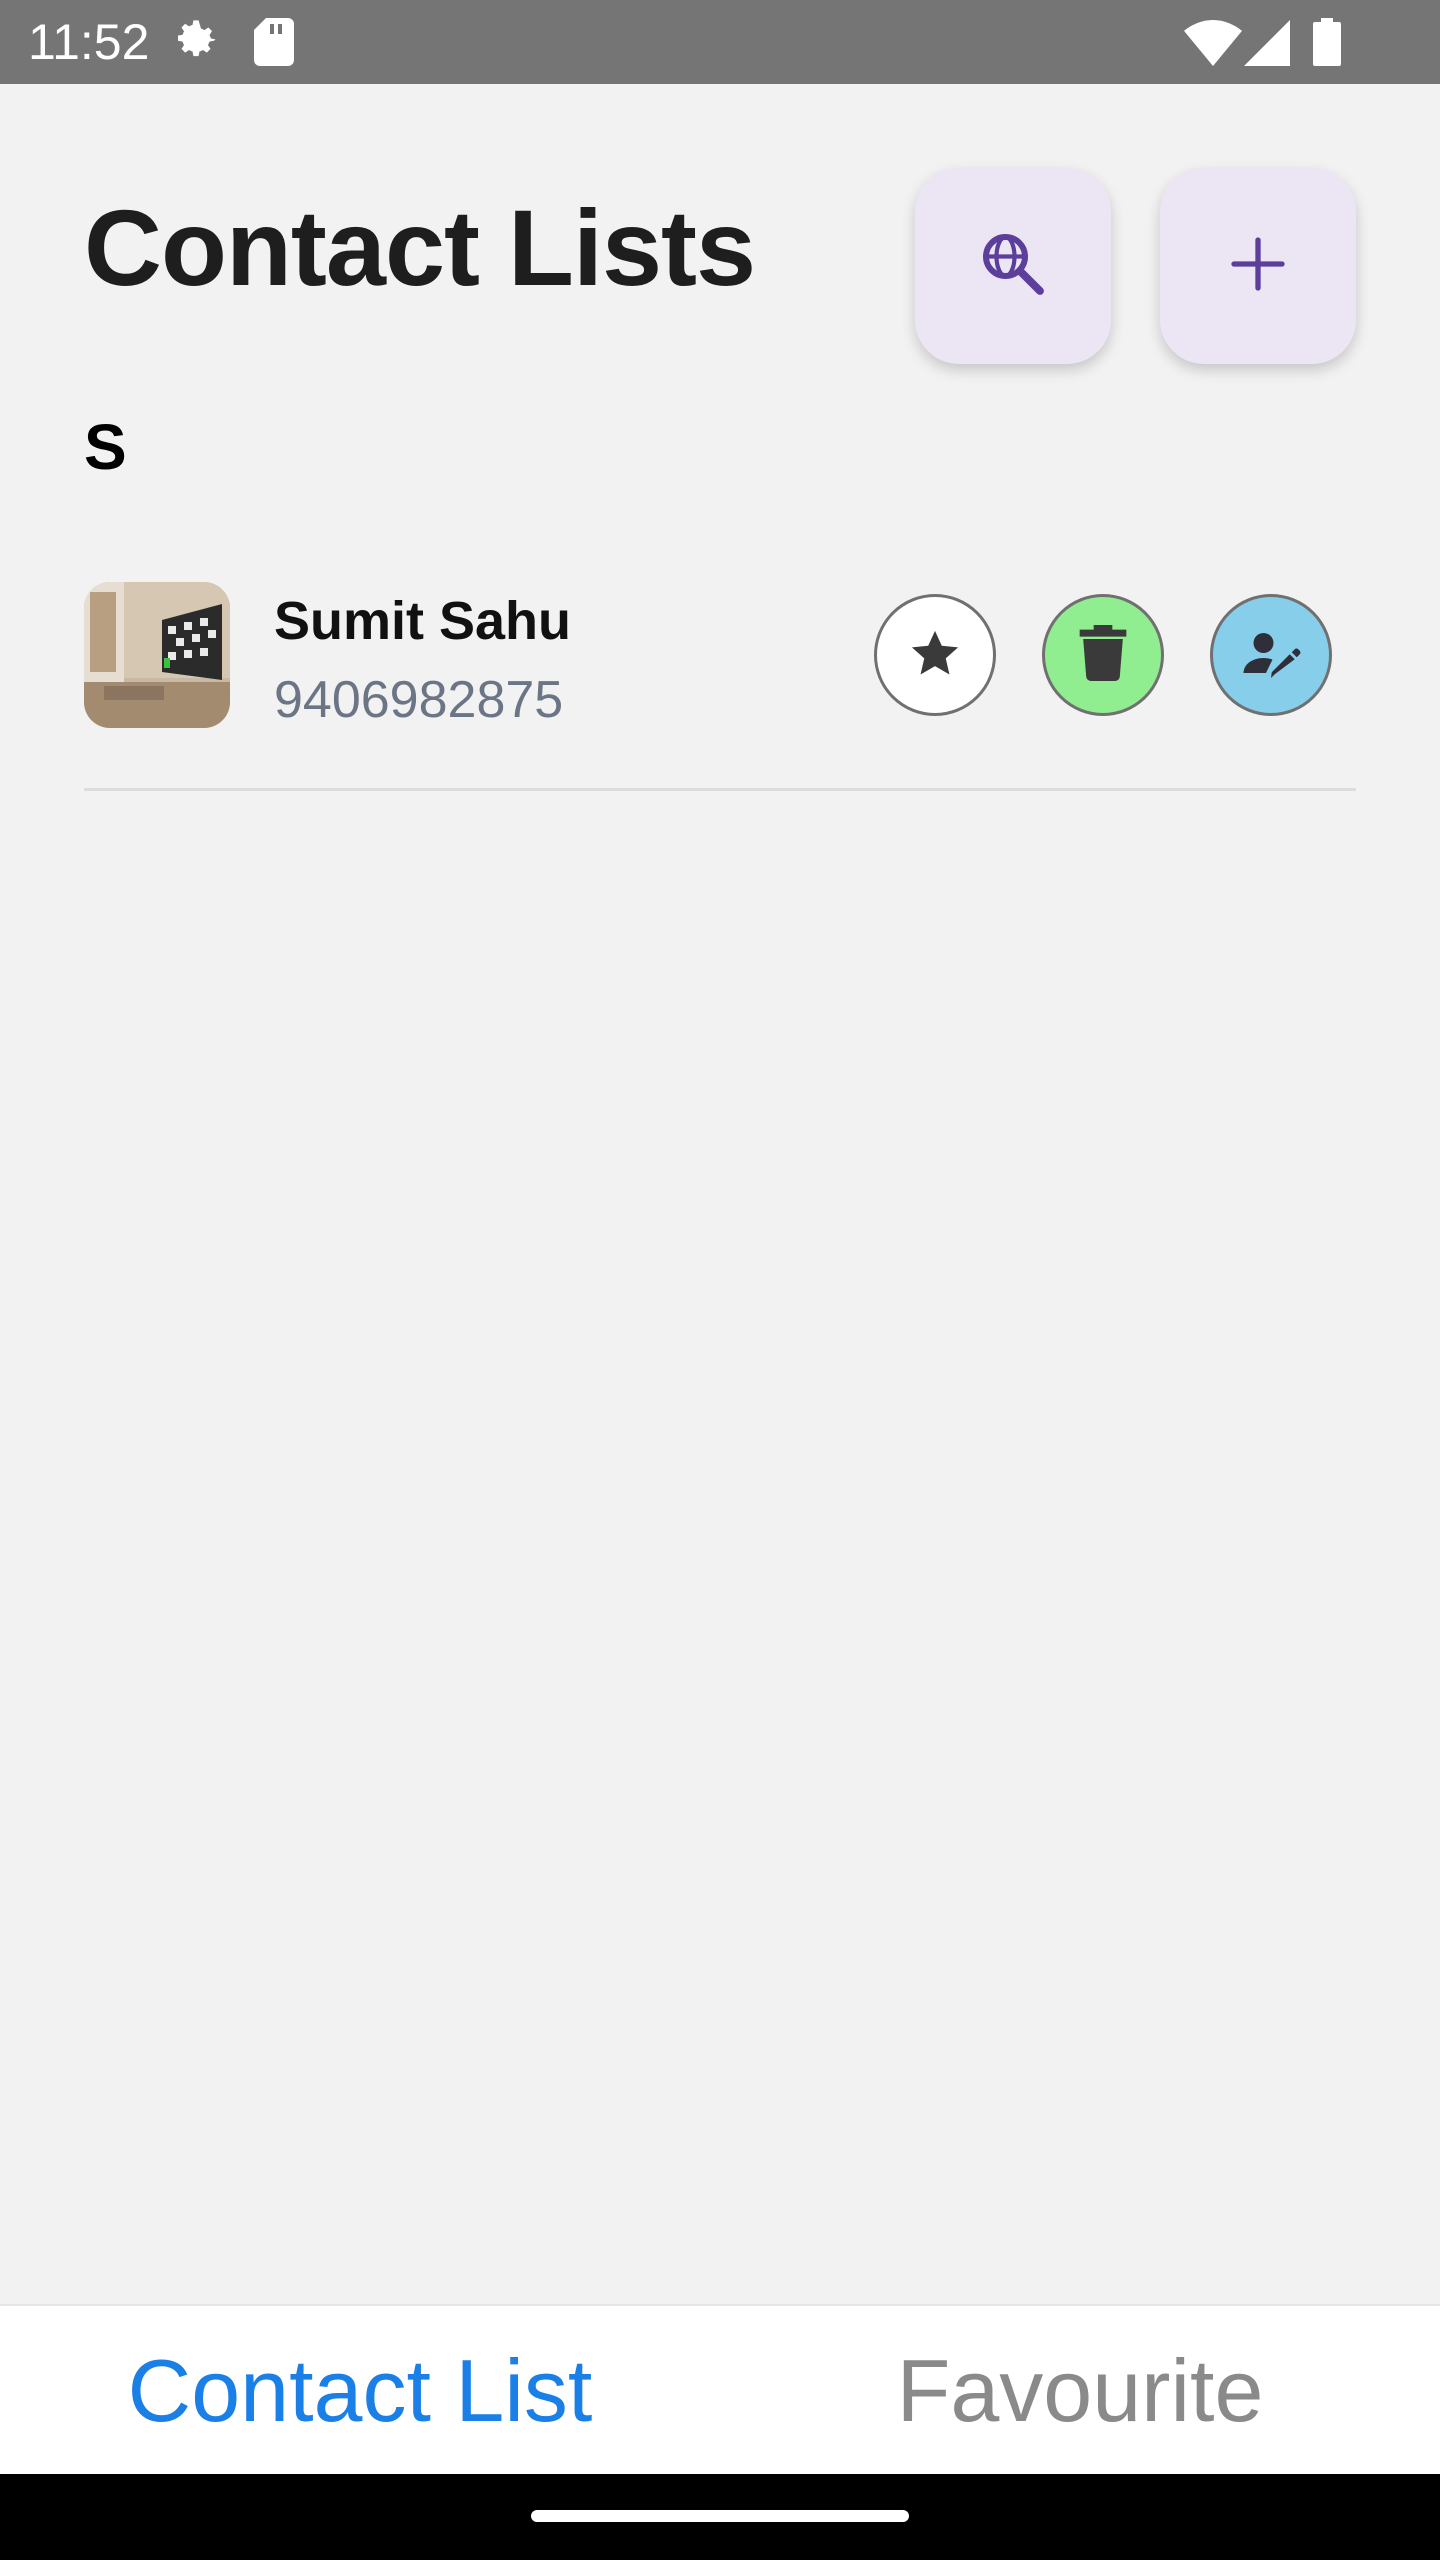 The width and height of the screenshot is (1440, 2560). I want to click on tab-contact-list: Contact List, so click(360, 2391).